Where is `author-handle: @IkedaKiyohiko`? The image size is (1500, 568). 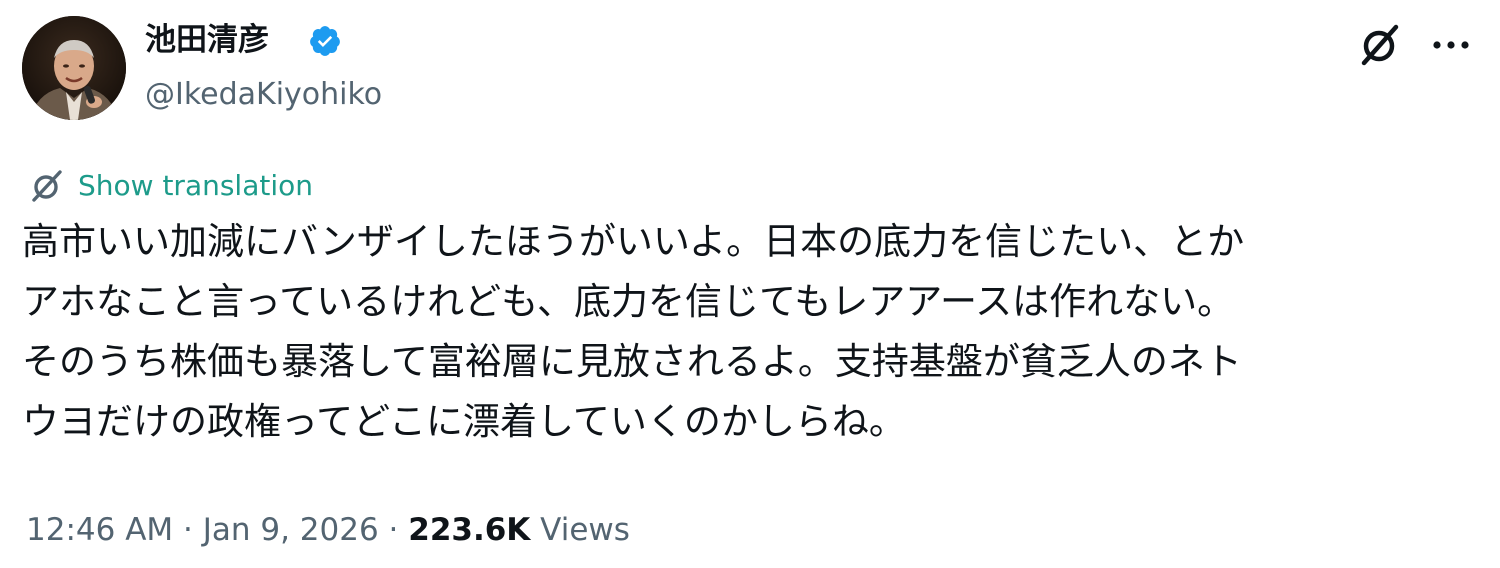
author-handle: @IkedaKiyohiko is located at coordinates (263, 95).